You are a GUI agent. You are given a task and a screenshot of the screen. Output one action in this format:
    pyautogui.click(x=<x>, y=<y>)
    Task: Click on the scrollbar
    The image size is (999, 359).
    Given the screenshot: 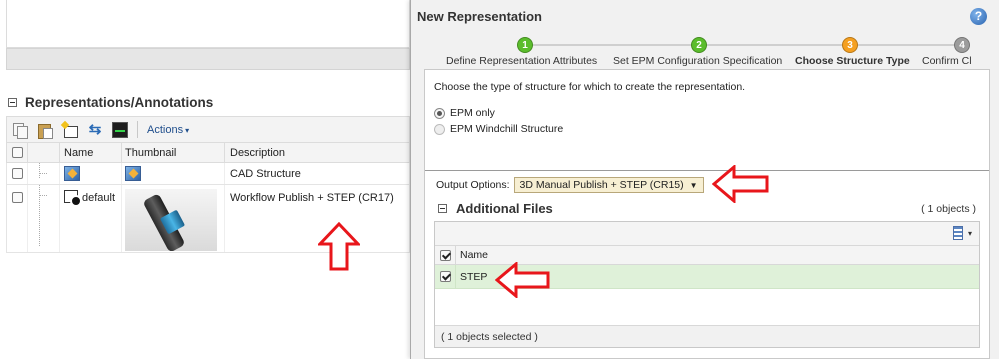 What is the action you would take?
    pyautogui.click(x=994, y=214)
    